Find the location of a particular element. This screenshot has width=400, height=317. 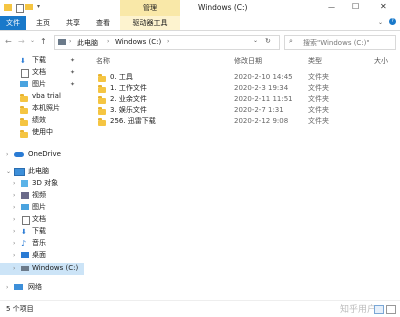

qat-new-folder-icon is located at coordinates (29, 7).